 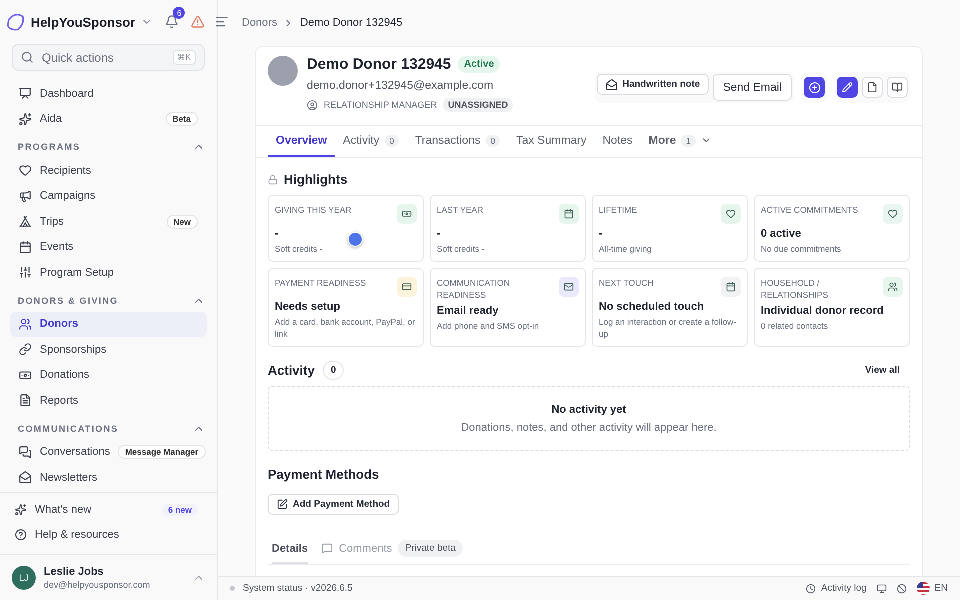 What do you see at coordinates (651, 307) in the screenshot?
I see `card-value: No scheduled touch` at bounding box center [651, 307].